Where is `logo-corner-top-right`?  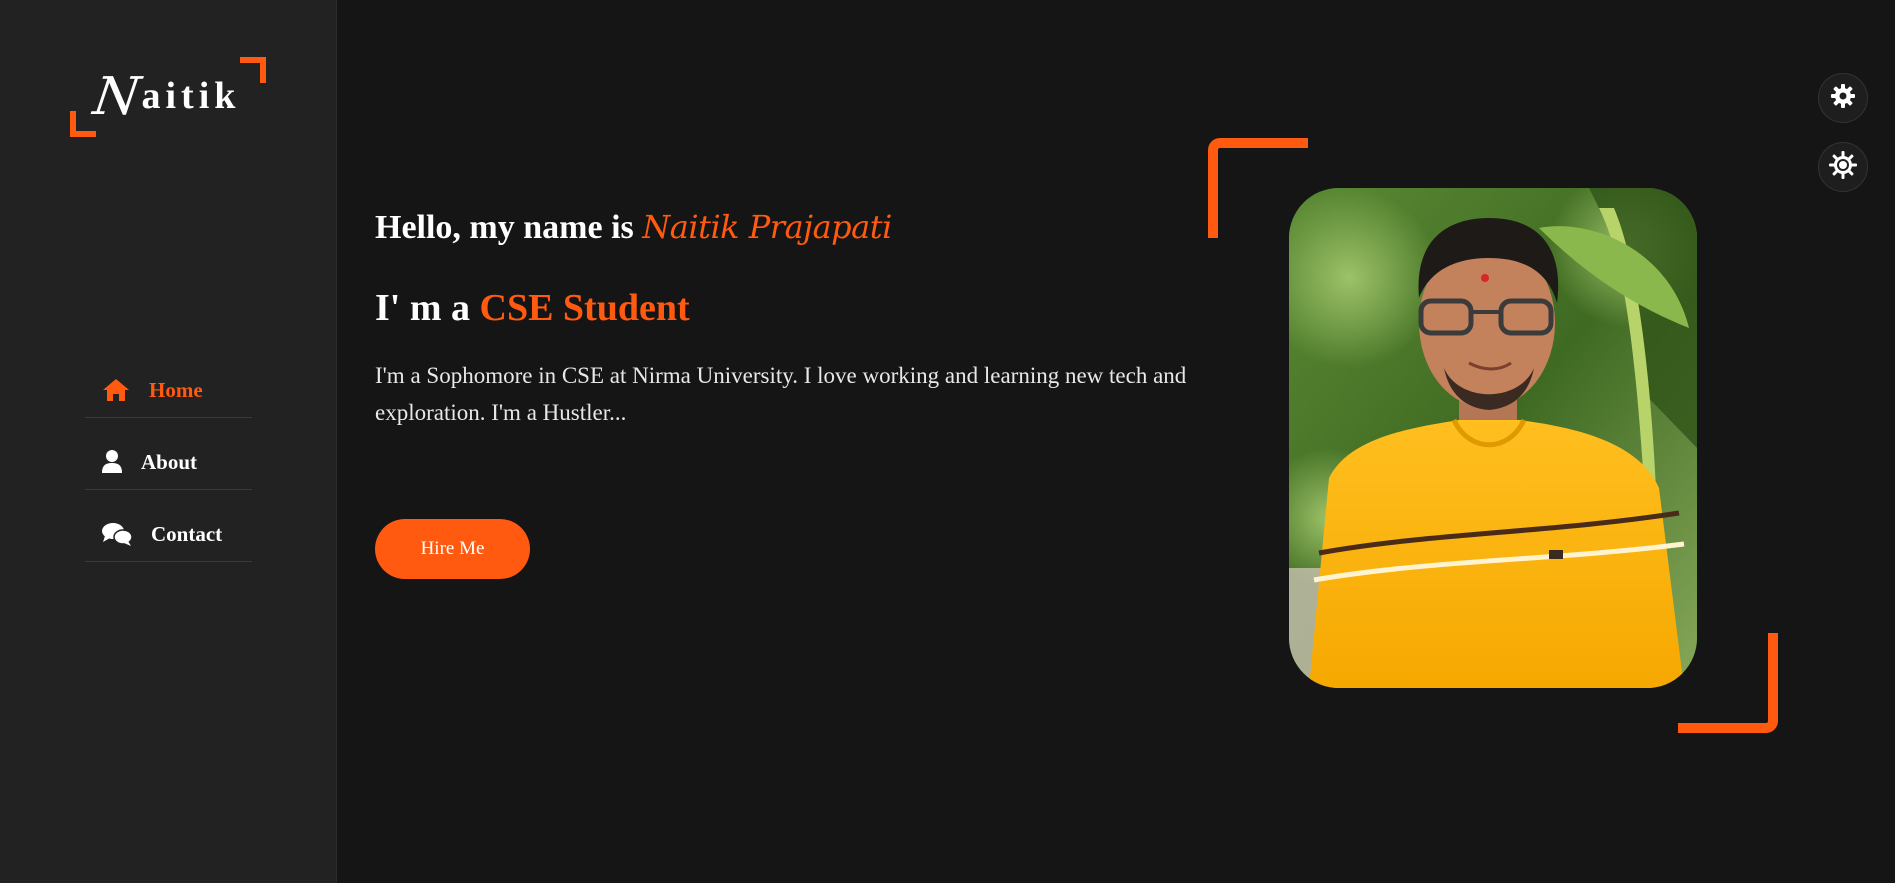 logo-corner-top-right is located at coordinates (253, 70).